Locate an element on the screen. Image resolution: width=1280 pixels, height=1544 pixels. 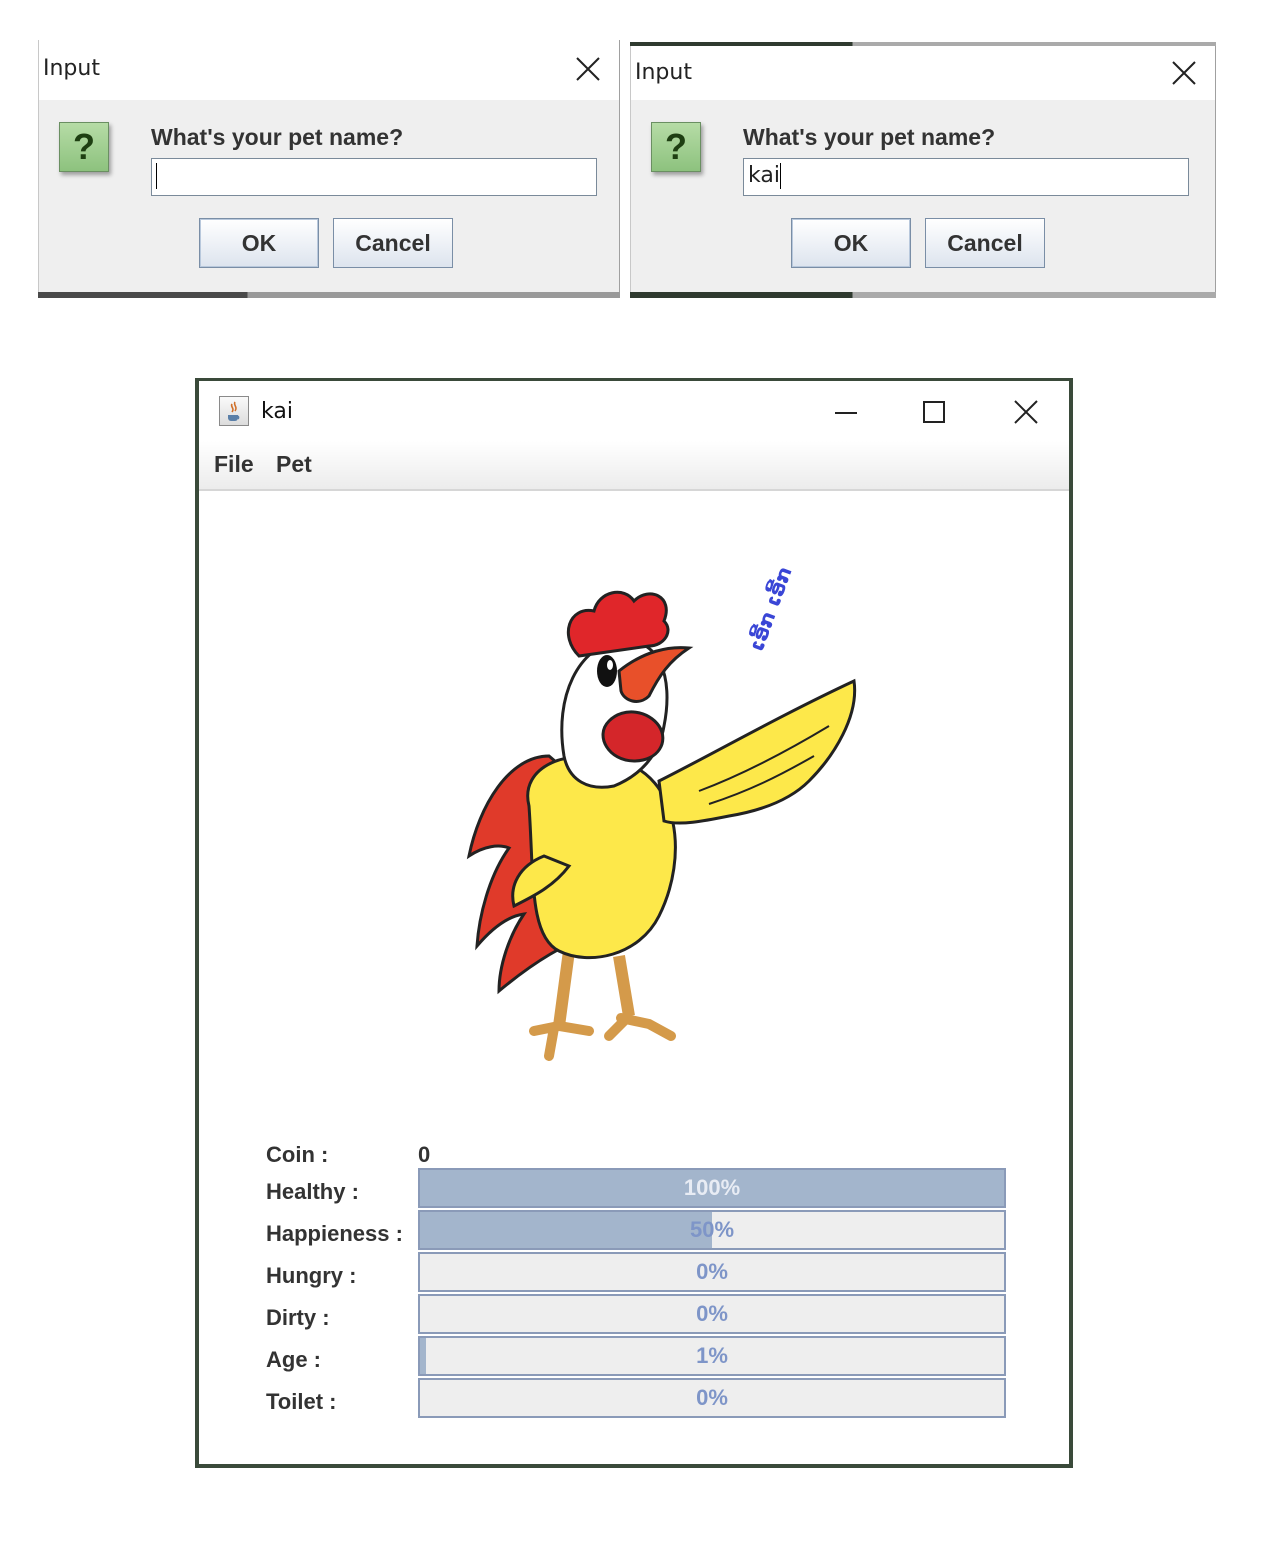
age-progress-bar: 1% is located at coordinates (712, 1356).